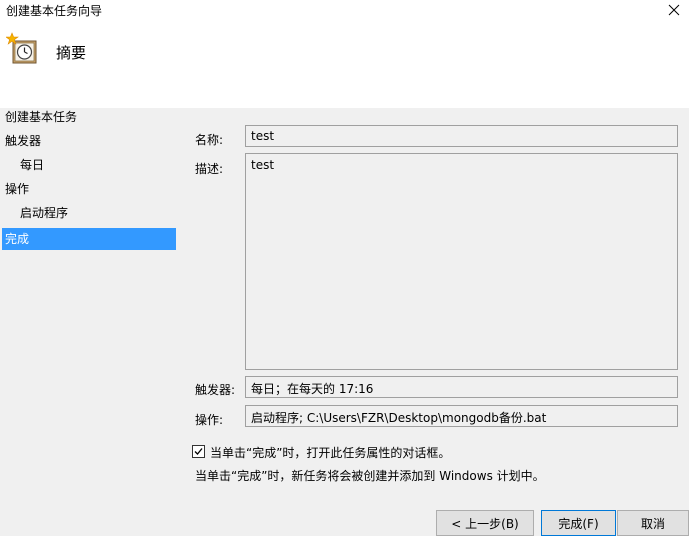 This screenshot has width=689, height=536. What do you see at coordinates (215, 390) in the screenshot?
I see `trigger-label: 触发器:` at bounding box center [215, 390].